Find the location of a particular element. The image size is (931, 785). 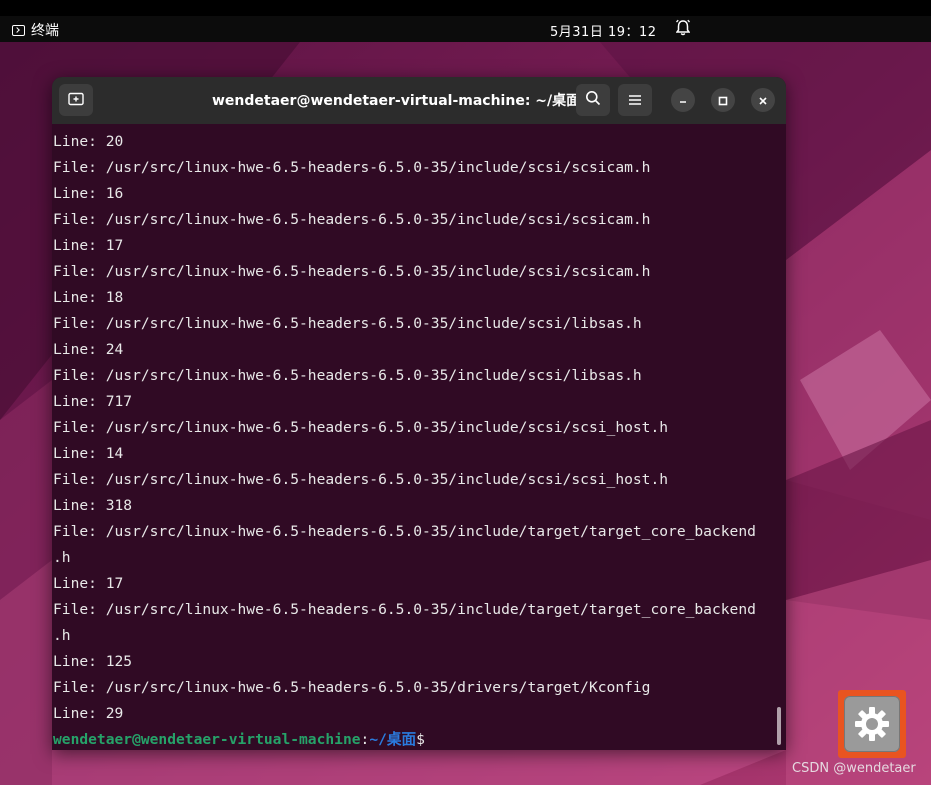

terminal-line: Line: 24 is located at coordinates (88, 349).